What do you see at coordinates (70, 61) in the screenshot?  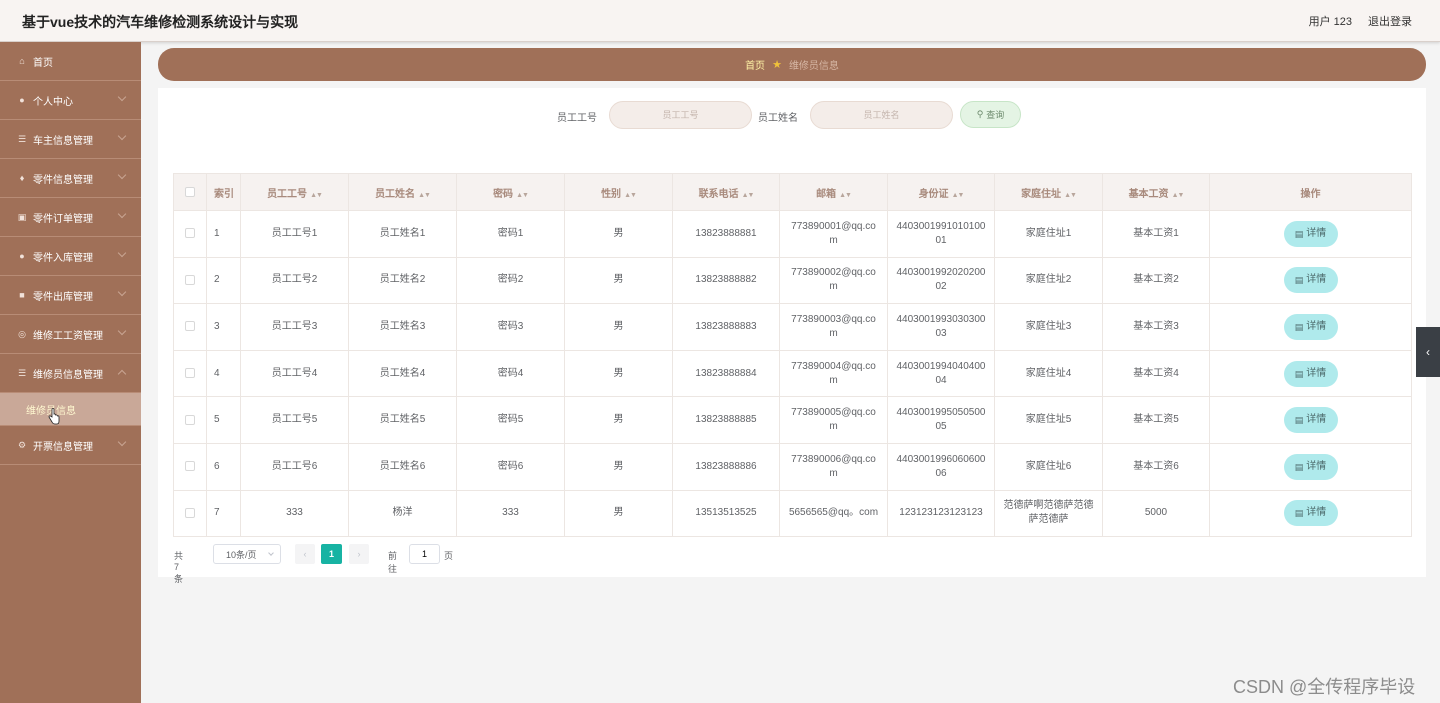 I see `sidebar-item-home: ⌂ 首页` at bounding box center [70, 61].